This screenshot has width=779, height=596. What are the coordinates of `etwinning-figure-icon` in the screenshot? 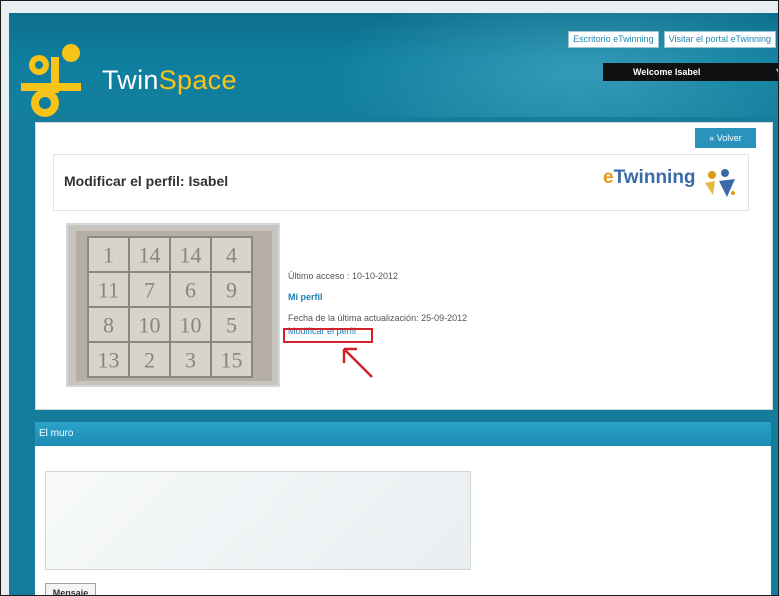 It's located at (720, 183).